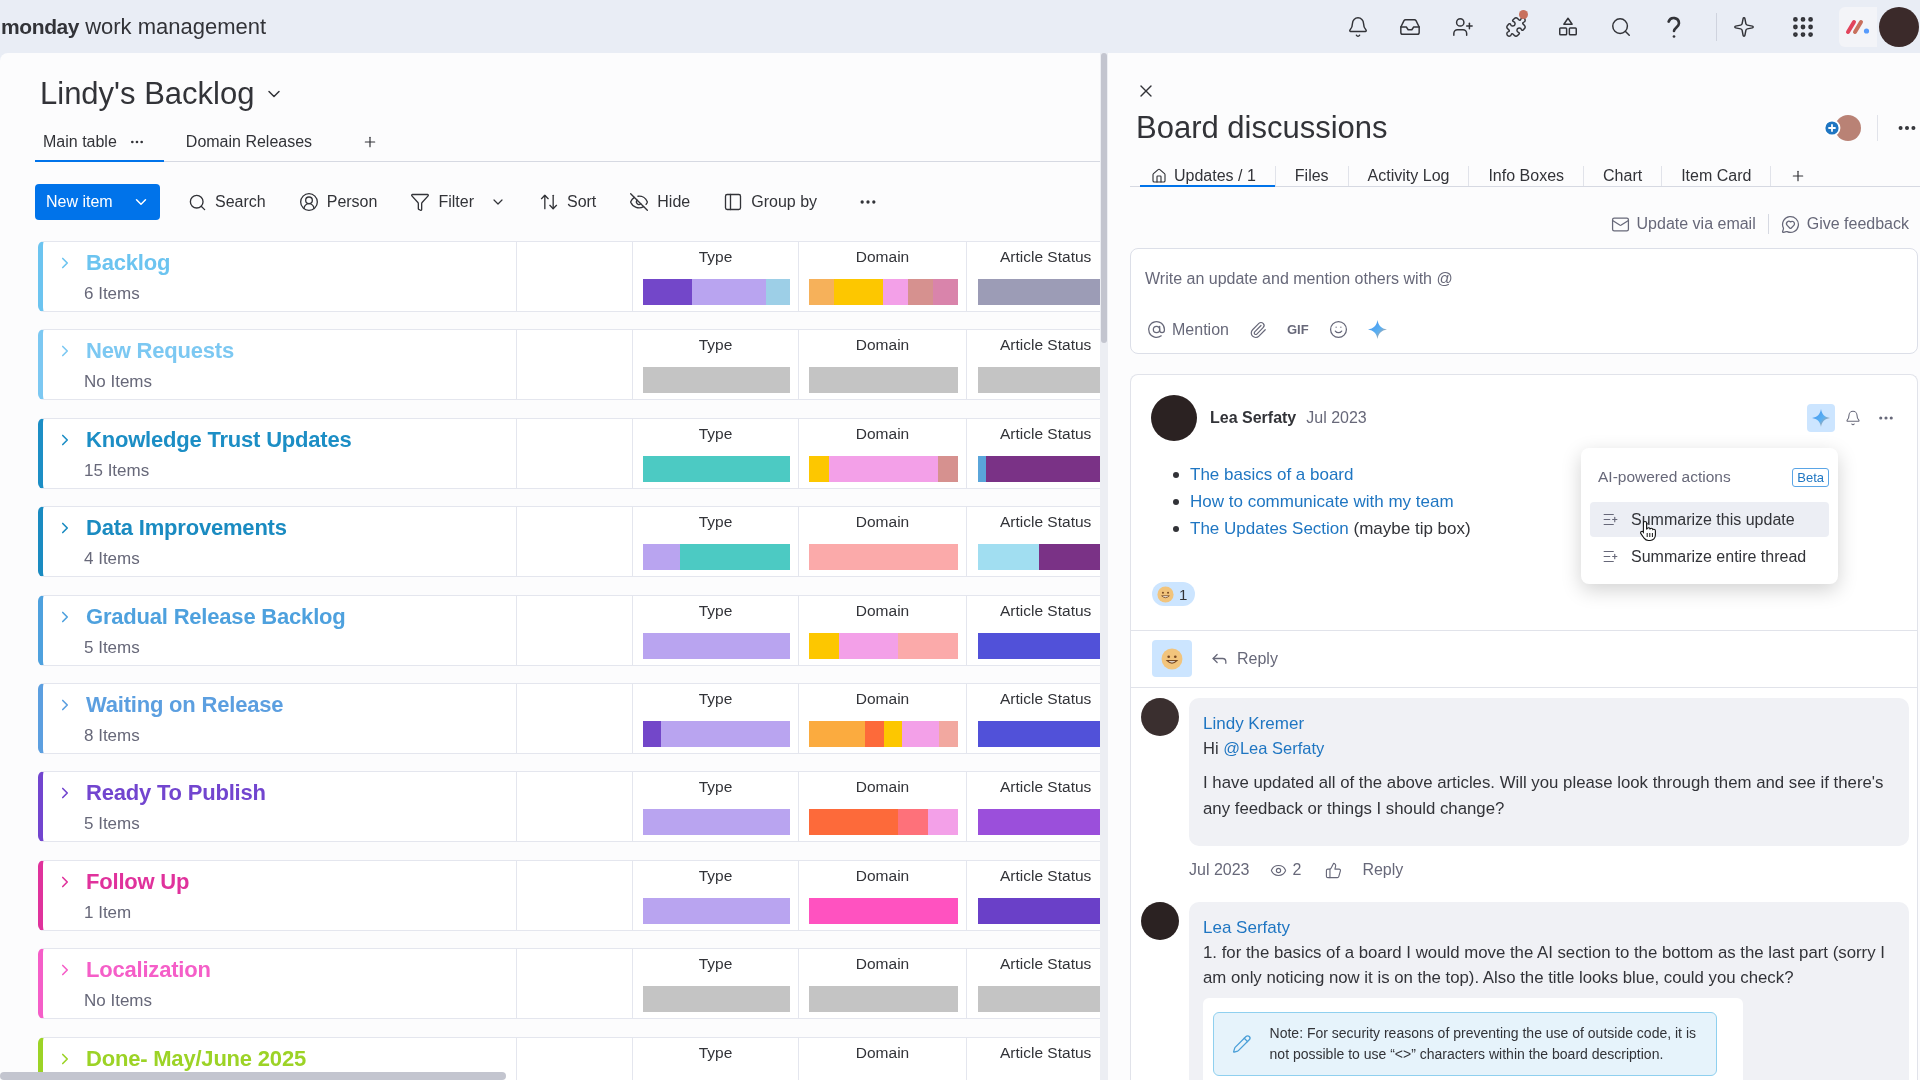  Describe the element at coordinates (117, 470) in the screenshot. I see `item-count: 15 Items` at that location.